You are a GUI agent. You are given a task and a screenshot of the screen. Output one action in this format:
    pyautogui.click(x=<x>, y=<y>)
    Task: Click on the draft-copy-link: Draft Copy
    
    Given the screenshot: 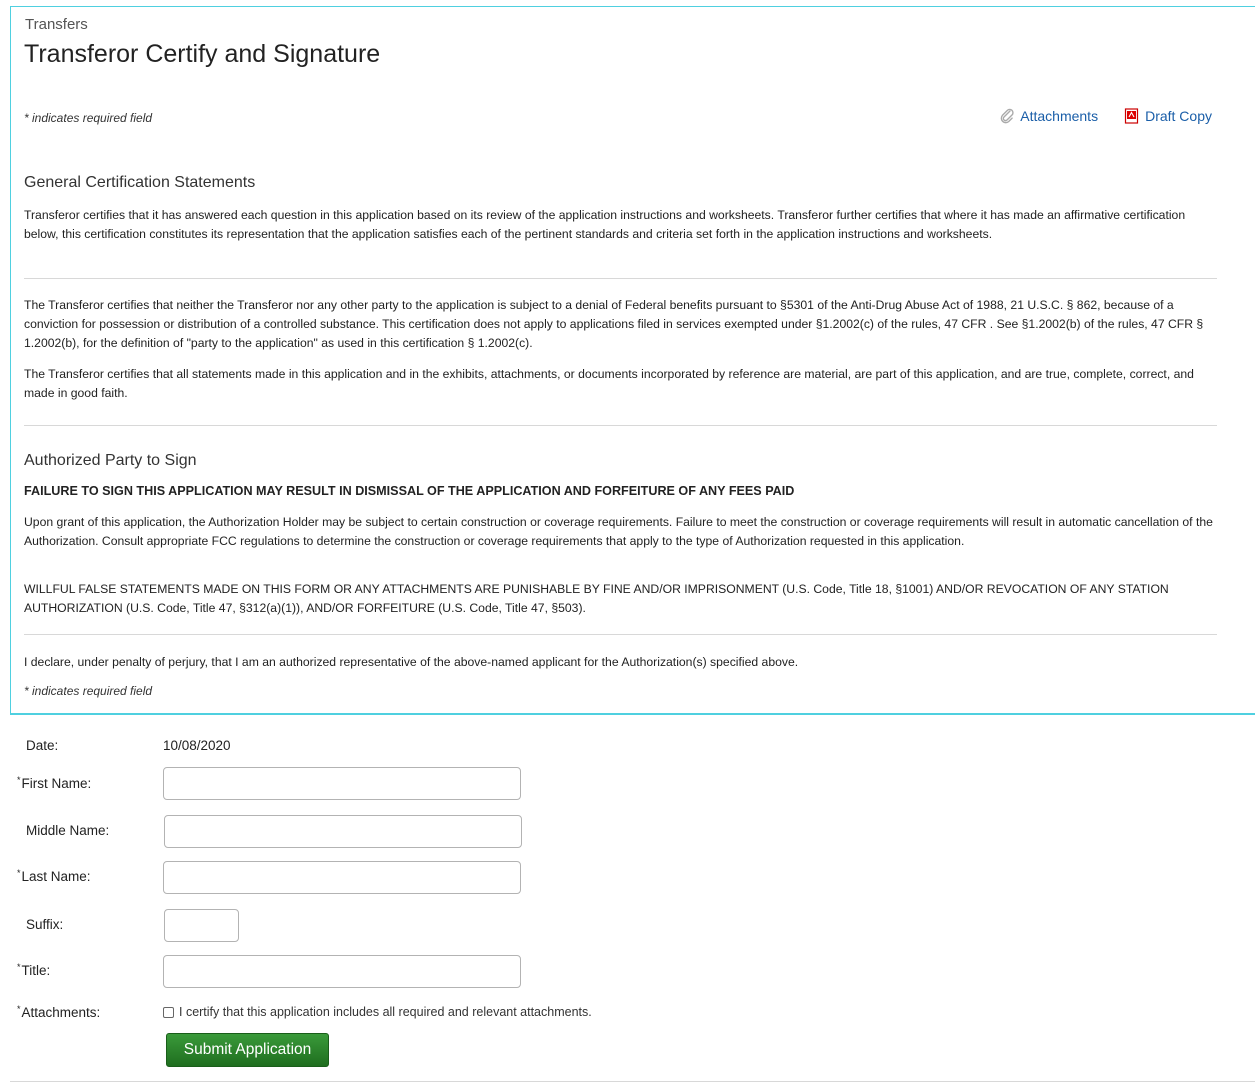 What is the action you would take?
    pyautogui.click(x=1168, y=116)
    